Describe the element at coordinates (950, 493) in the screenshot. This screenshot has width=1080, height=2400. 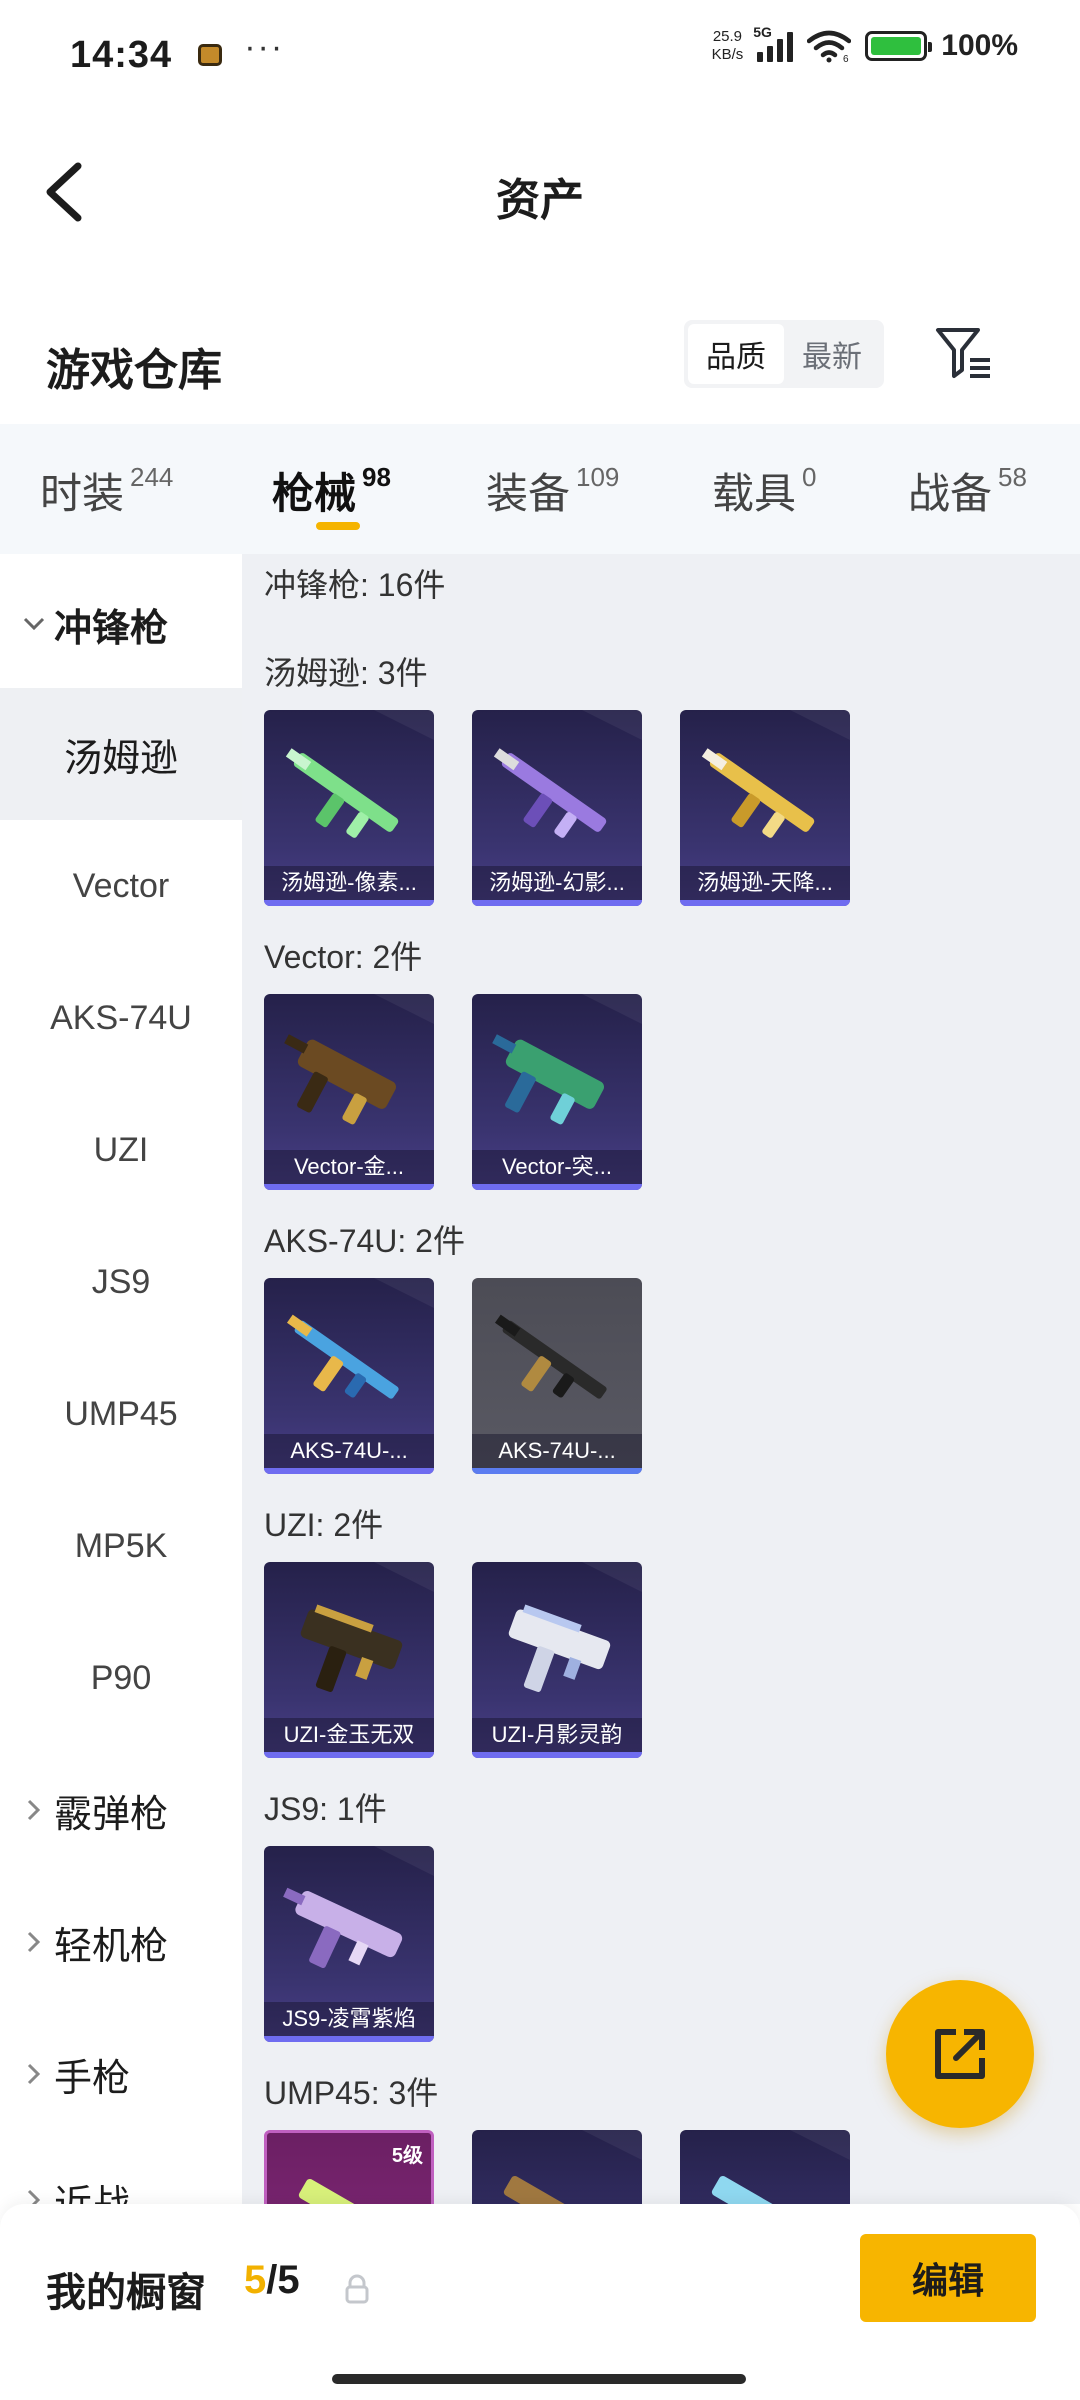
I see `tab-label: 战备` at that location.